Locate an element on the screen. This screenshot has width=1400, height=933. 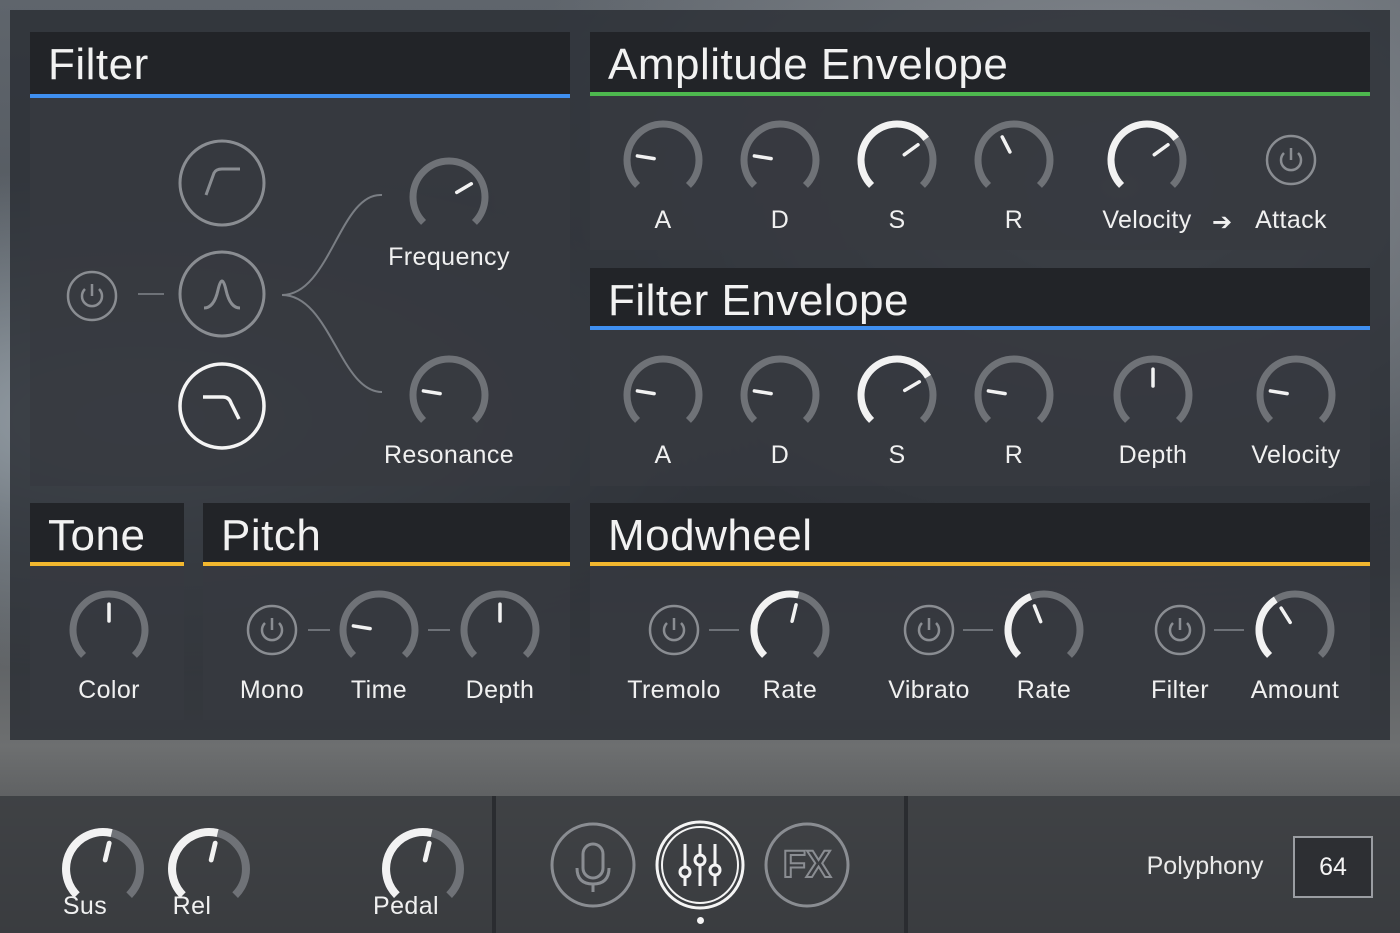
amp-attack-knob is located at coordinates (663, 160).